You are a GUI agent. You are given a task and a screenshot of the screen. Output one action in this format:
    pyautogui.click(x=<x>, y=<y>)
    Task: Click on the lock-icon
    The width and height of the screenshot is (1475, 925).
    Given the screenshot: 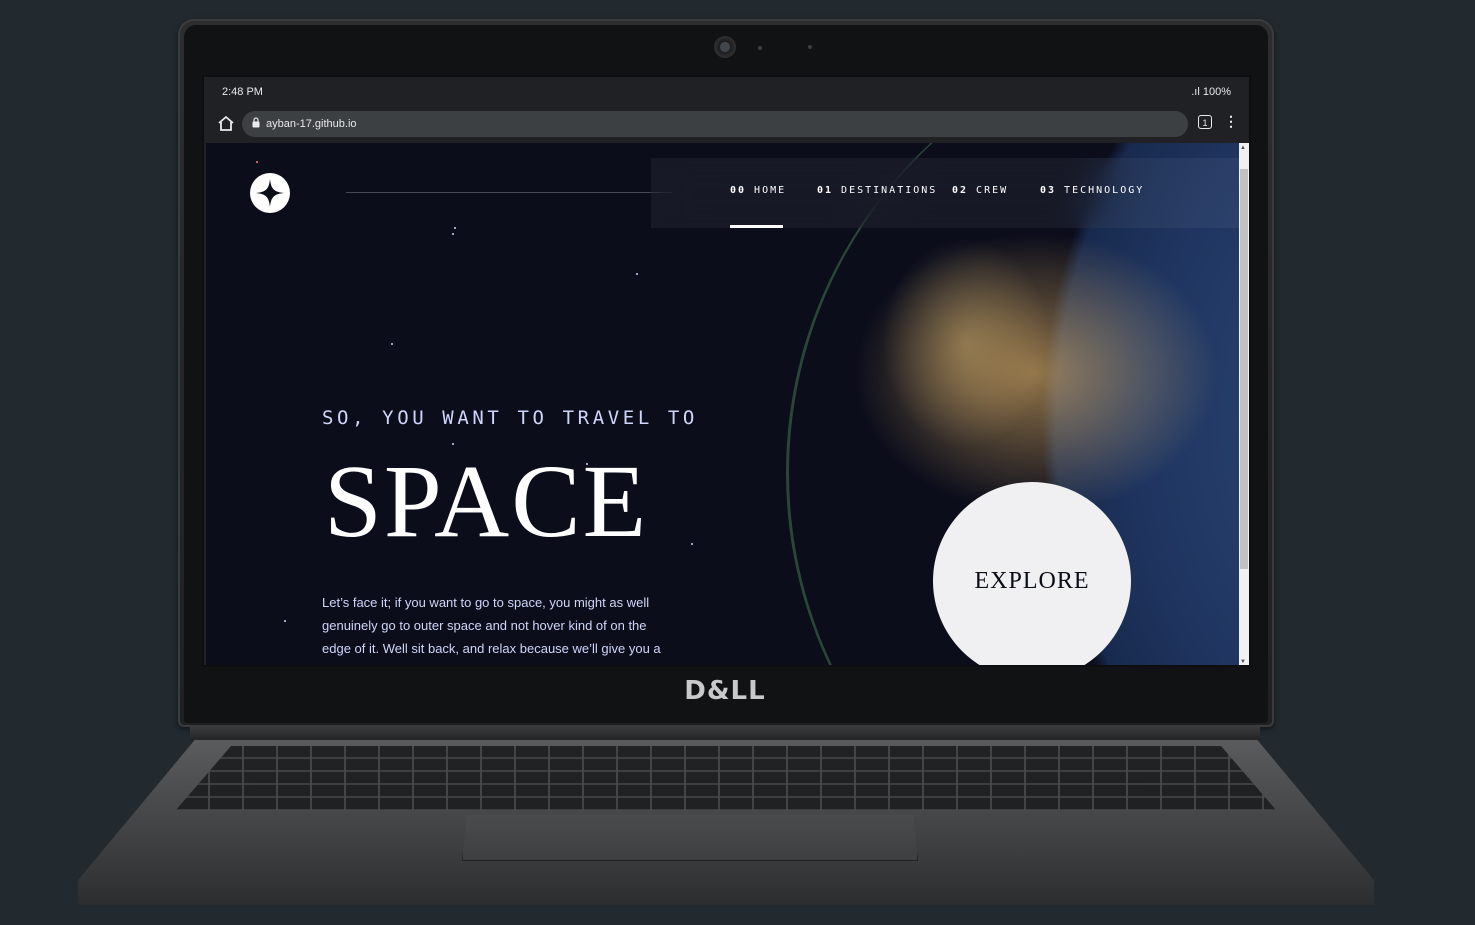 What is the action you would take?
    pyautogui.click(x=256, y=122)
    